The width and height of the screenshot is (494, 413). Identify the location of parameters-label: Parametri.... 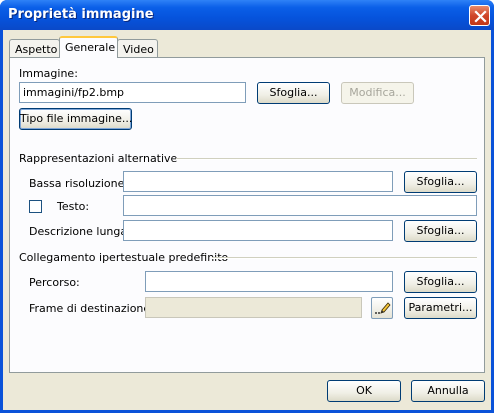
(440, 307).